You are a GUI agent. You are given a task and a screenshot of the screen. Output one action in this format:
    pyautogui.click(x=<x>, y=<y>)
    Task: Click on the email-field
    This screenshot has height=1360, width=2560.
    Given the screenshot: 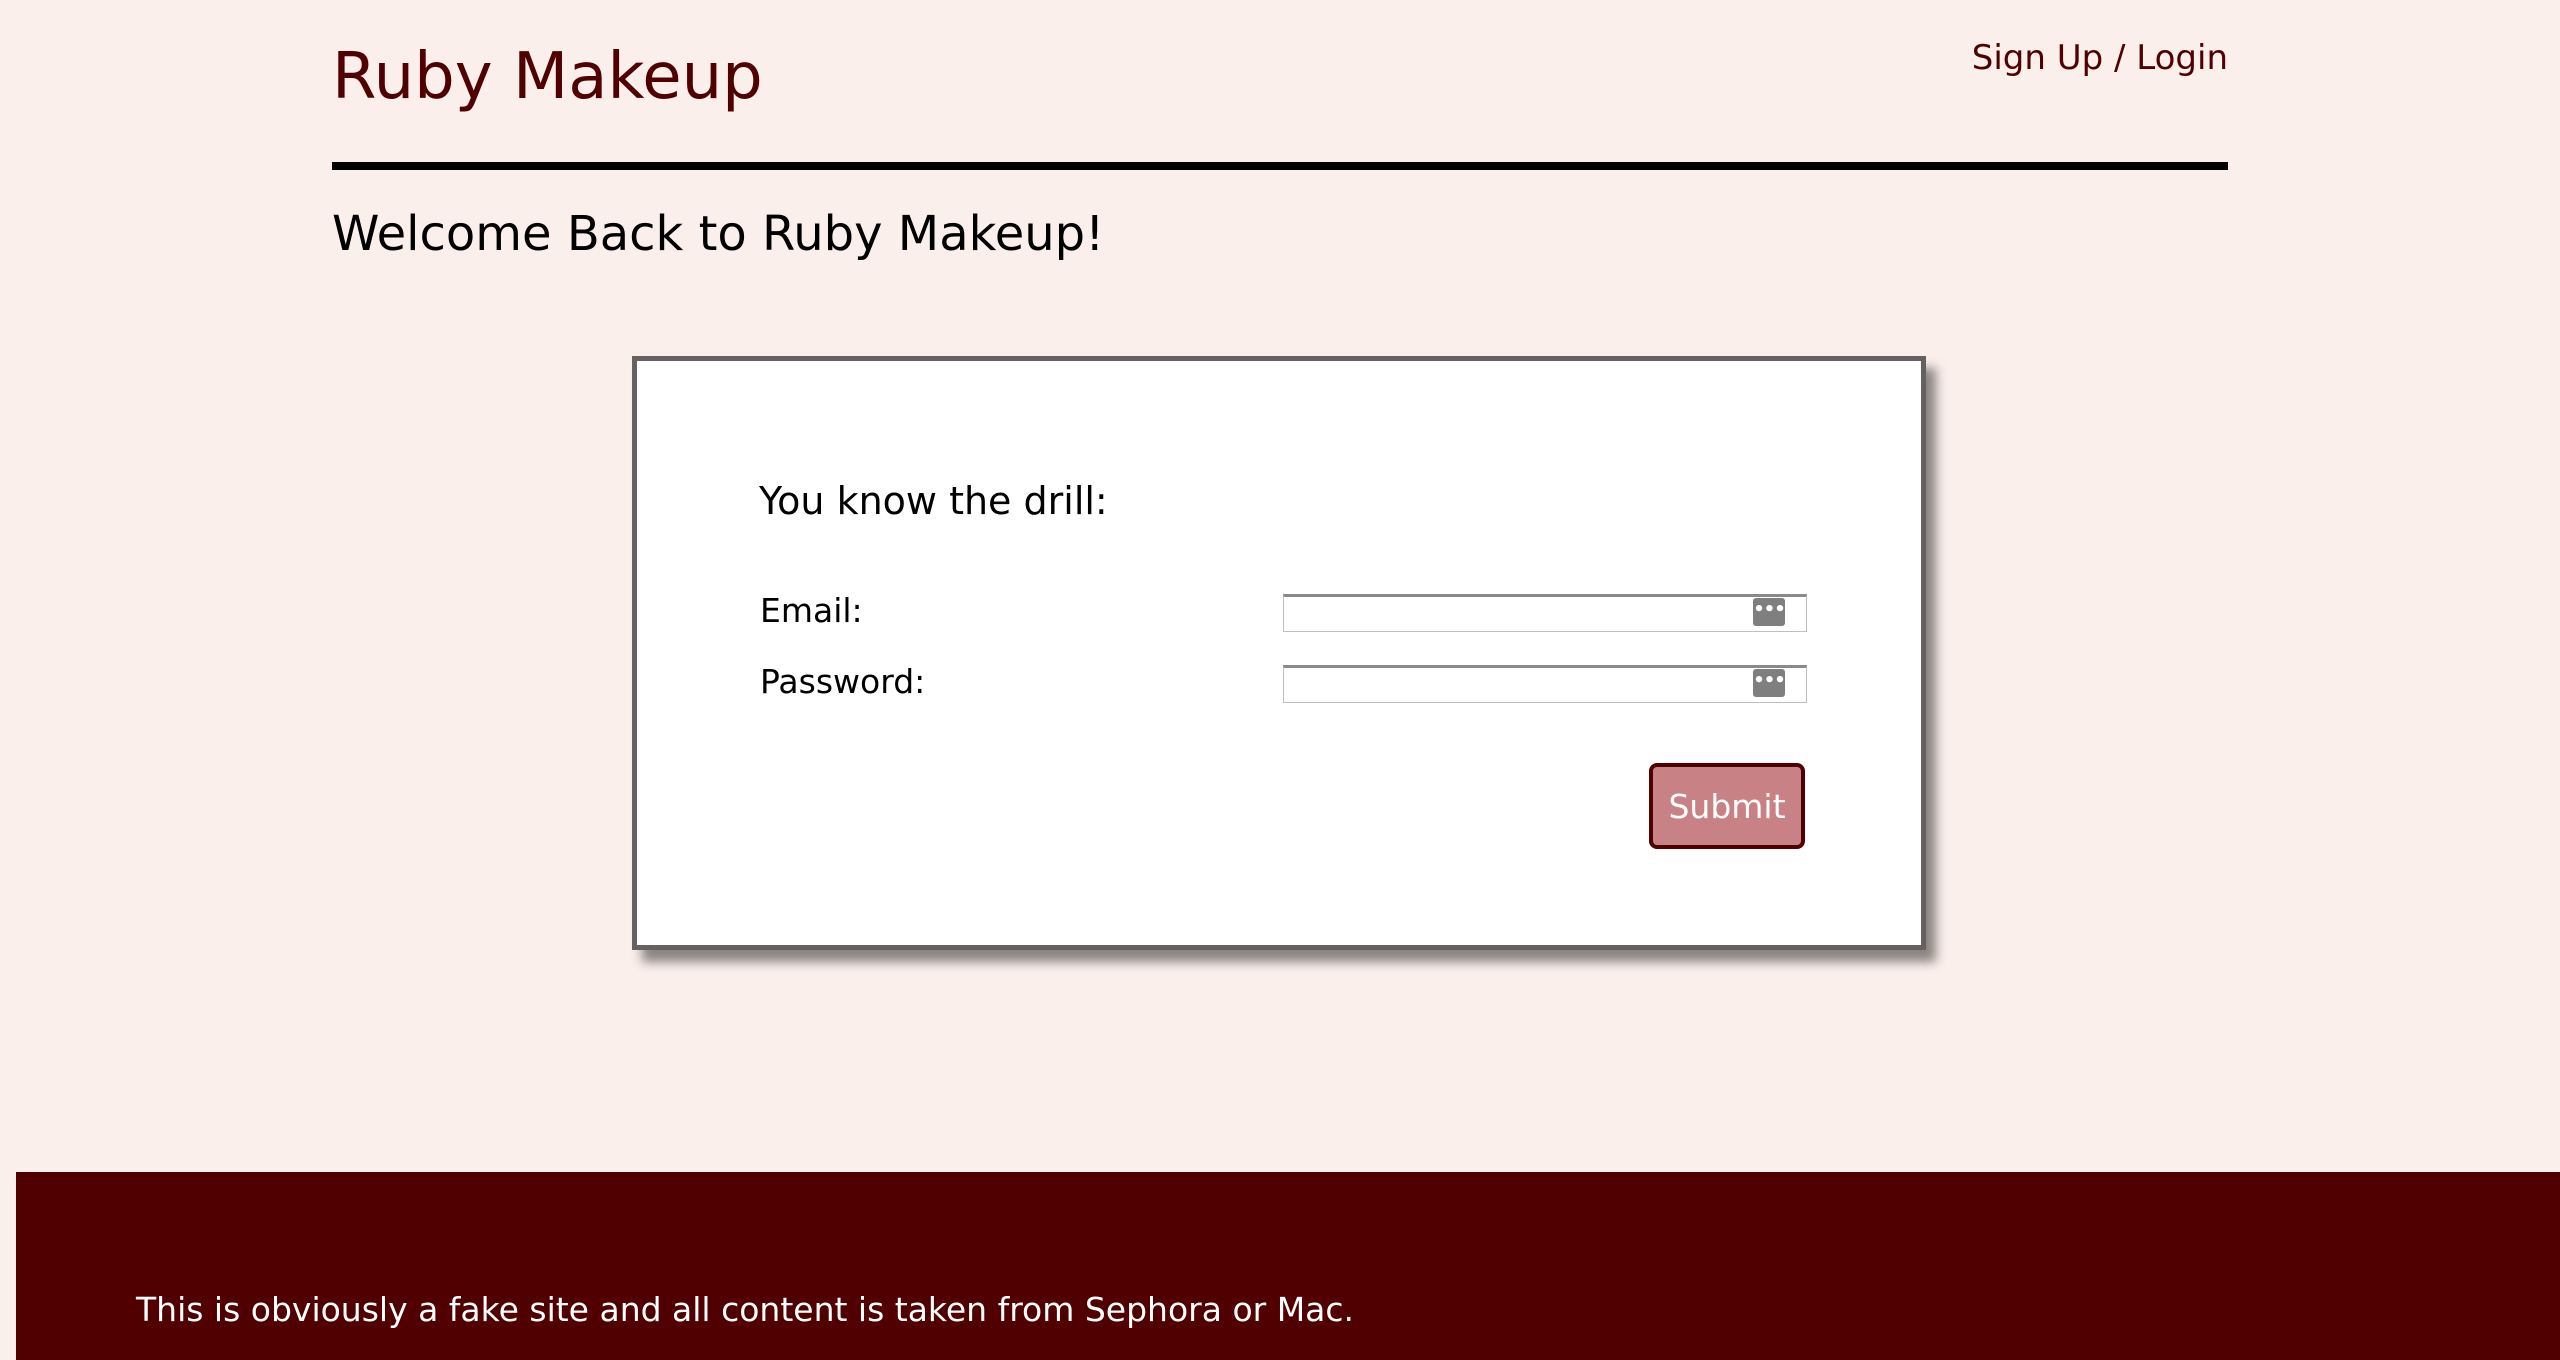 What is the action you would take?
    pyautogui.click(x=1545, y=613)
    